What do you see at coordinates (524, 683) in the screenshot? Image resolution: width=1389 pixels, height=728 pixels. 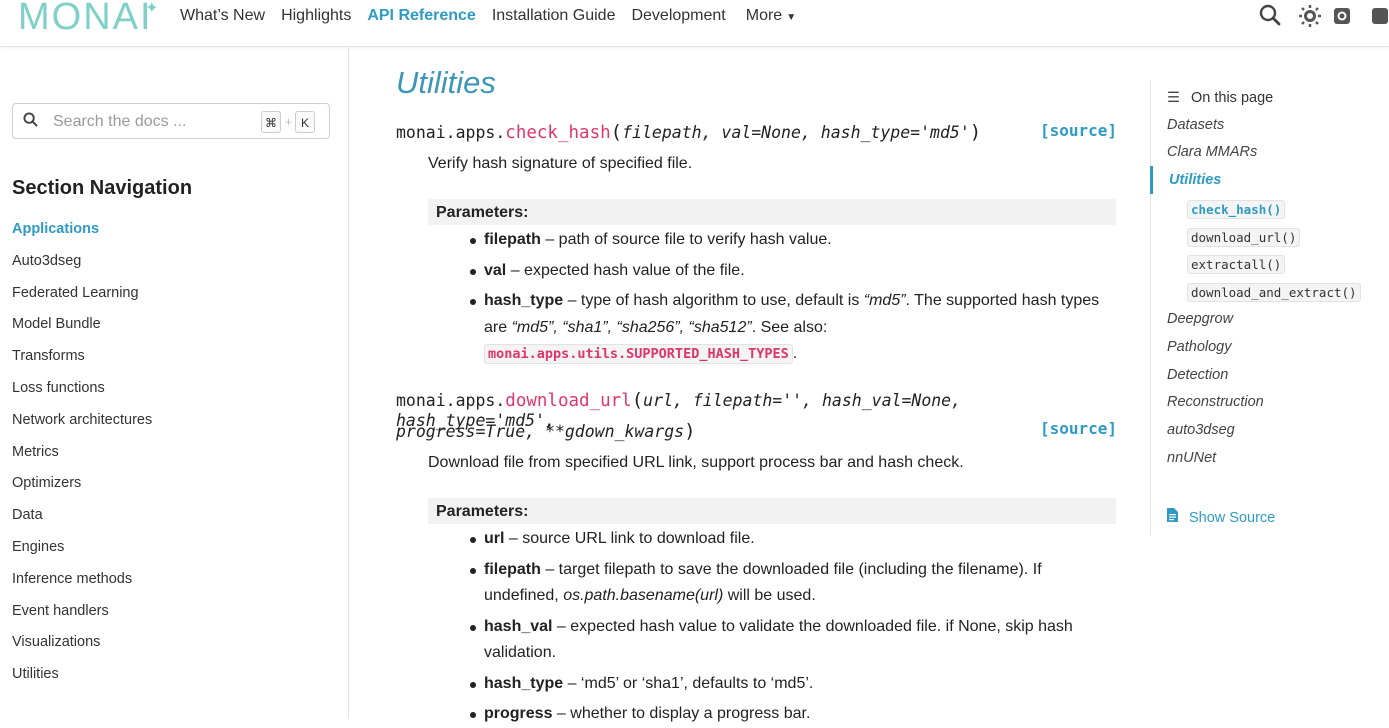 I see `param-name: hash_type` at bounding box center [524, 683].